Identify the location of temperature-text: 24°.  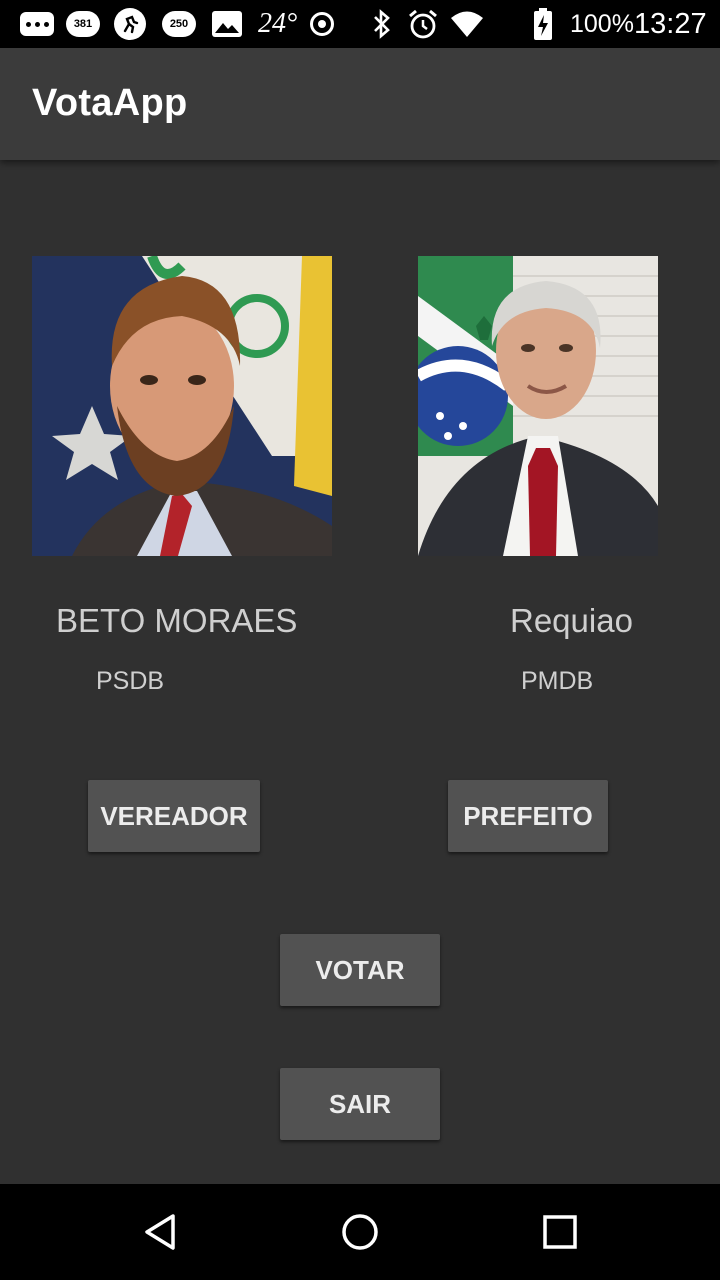
(278, 23).